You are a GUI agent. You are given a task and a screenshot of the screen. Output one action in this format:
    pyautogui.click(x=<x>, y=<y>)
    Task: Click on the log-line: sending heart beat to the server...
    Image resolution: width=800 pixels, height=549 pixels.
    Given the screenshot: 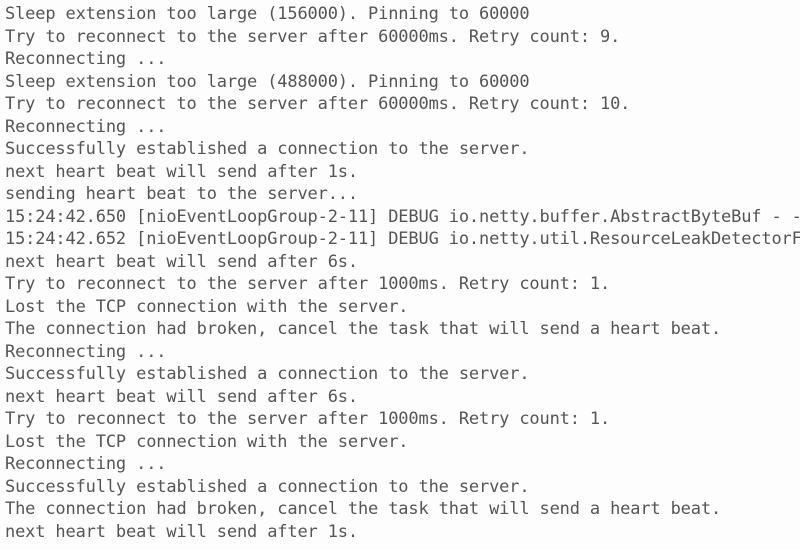 What is the action you would take?
    pyautogui.click(x=181, y=194)
    